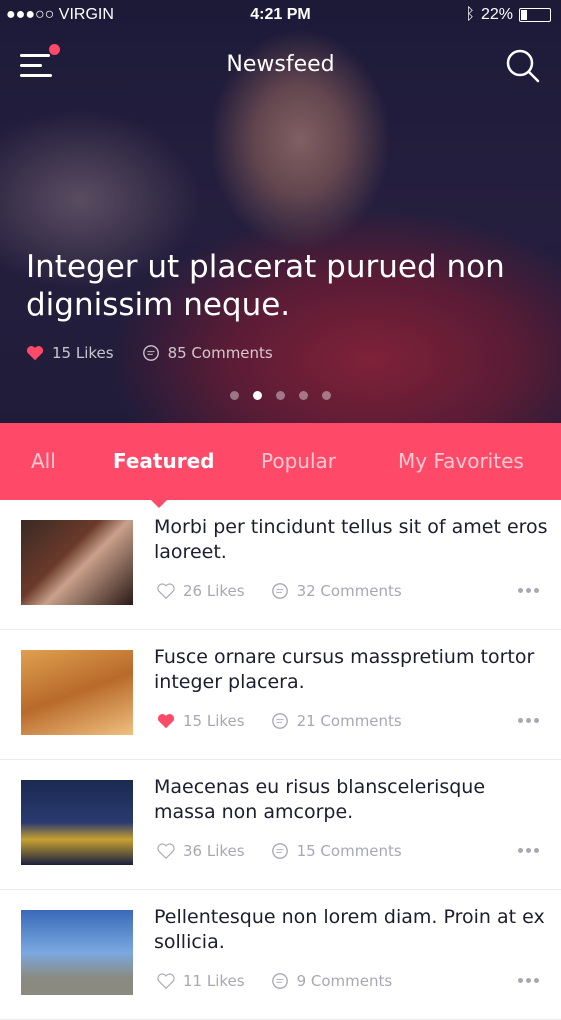  Describe the element at coordinates (43, 461) in the screenshot. I see `tab-all: All` at that location.